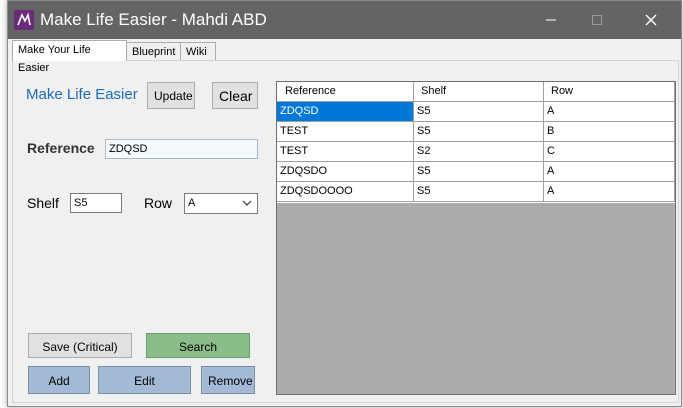 This screenshot has width=683, height=408. I want to click on shelf-input: S5, so click(96, 203).